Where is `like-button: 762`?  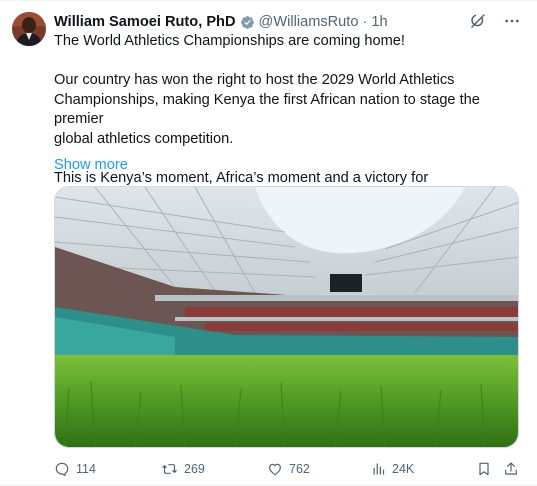 like-button: 762 is located at coordinates (288, 469).